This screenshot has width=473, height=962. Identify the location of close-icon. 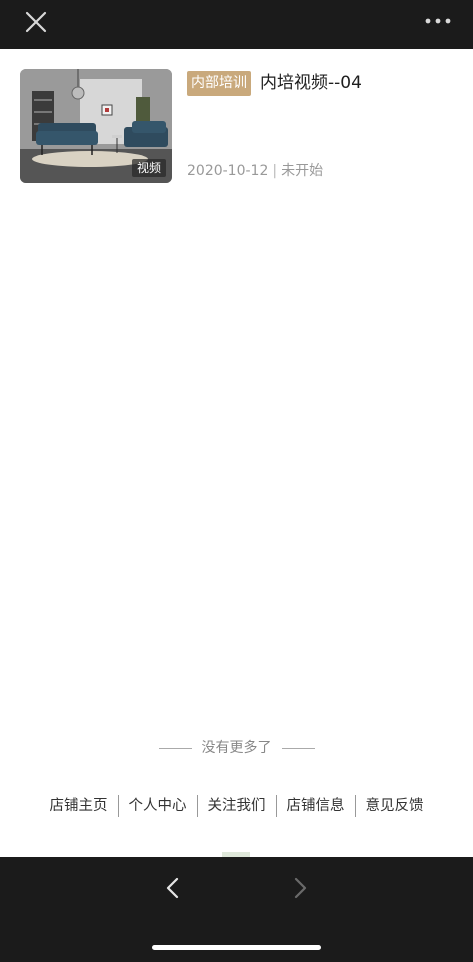
(36, 22).